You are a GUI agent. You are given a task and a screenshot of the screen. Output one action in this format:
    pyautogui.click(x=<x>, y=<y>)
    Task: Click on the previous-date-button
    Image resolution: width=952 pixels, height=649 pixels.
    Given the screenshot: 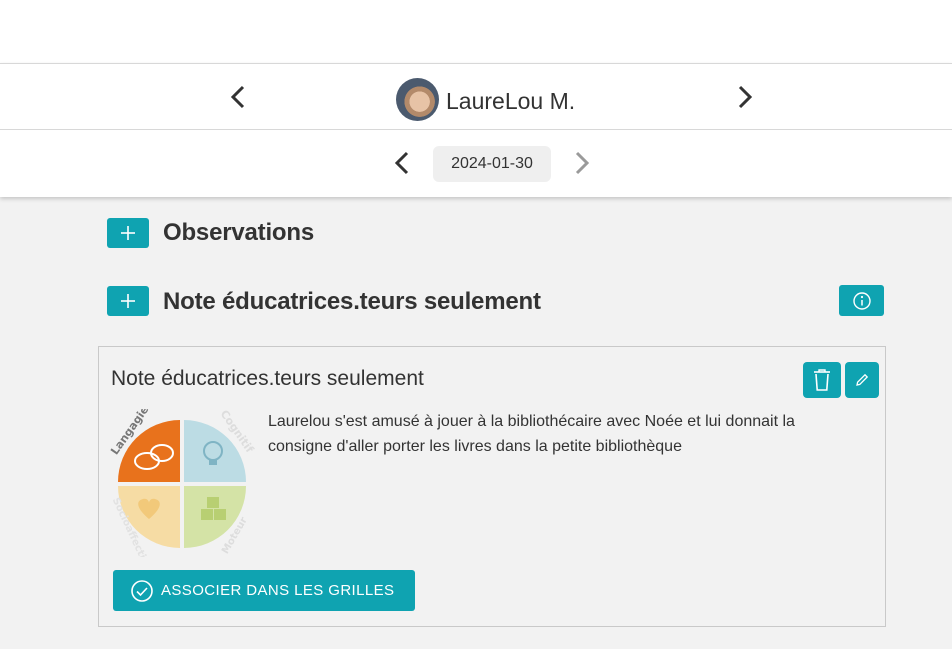 What is the action you would take?
    pyautogui.click(x=402, y=163)
    